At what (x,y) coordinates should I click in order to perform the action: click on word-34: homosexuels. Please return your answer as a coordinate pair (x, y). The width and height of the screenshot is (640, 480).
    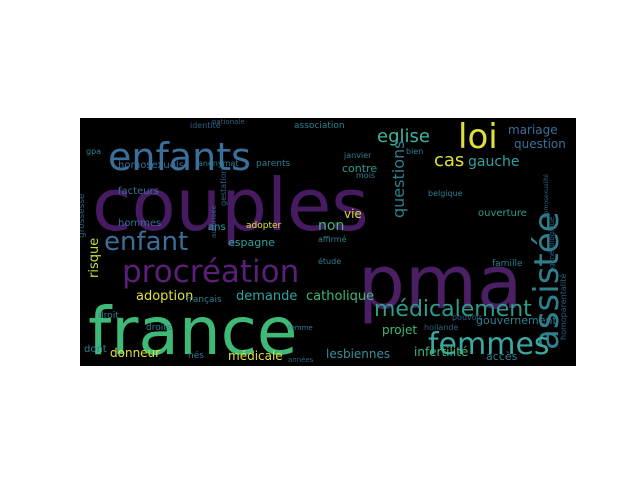
    Looking at the image, I should click on (151, 165).